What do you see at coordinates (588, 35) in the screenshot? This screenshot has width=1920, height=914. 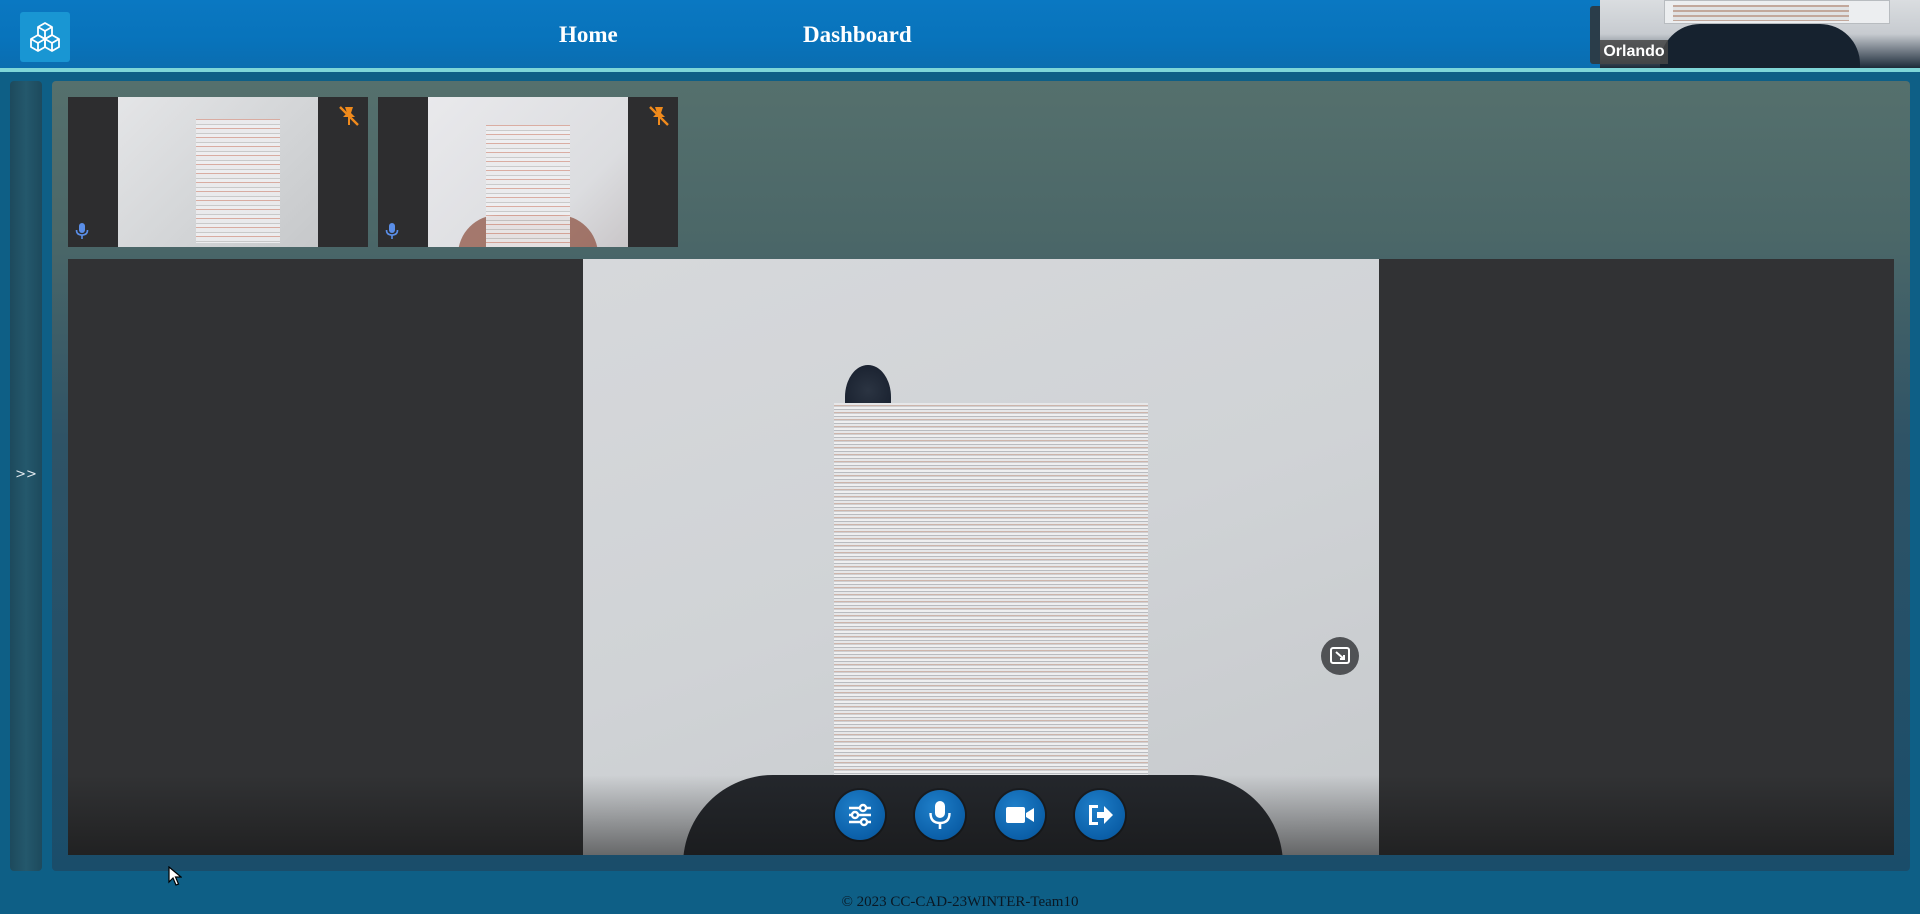 I see `nav-home-link: Home` at bounding box center [588, 35].